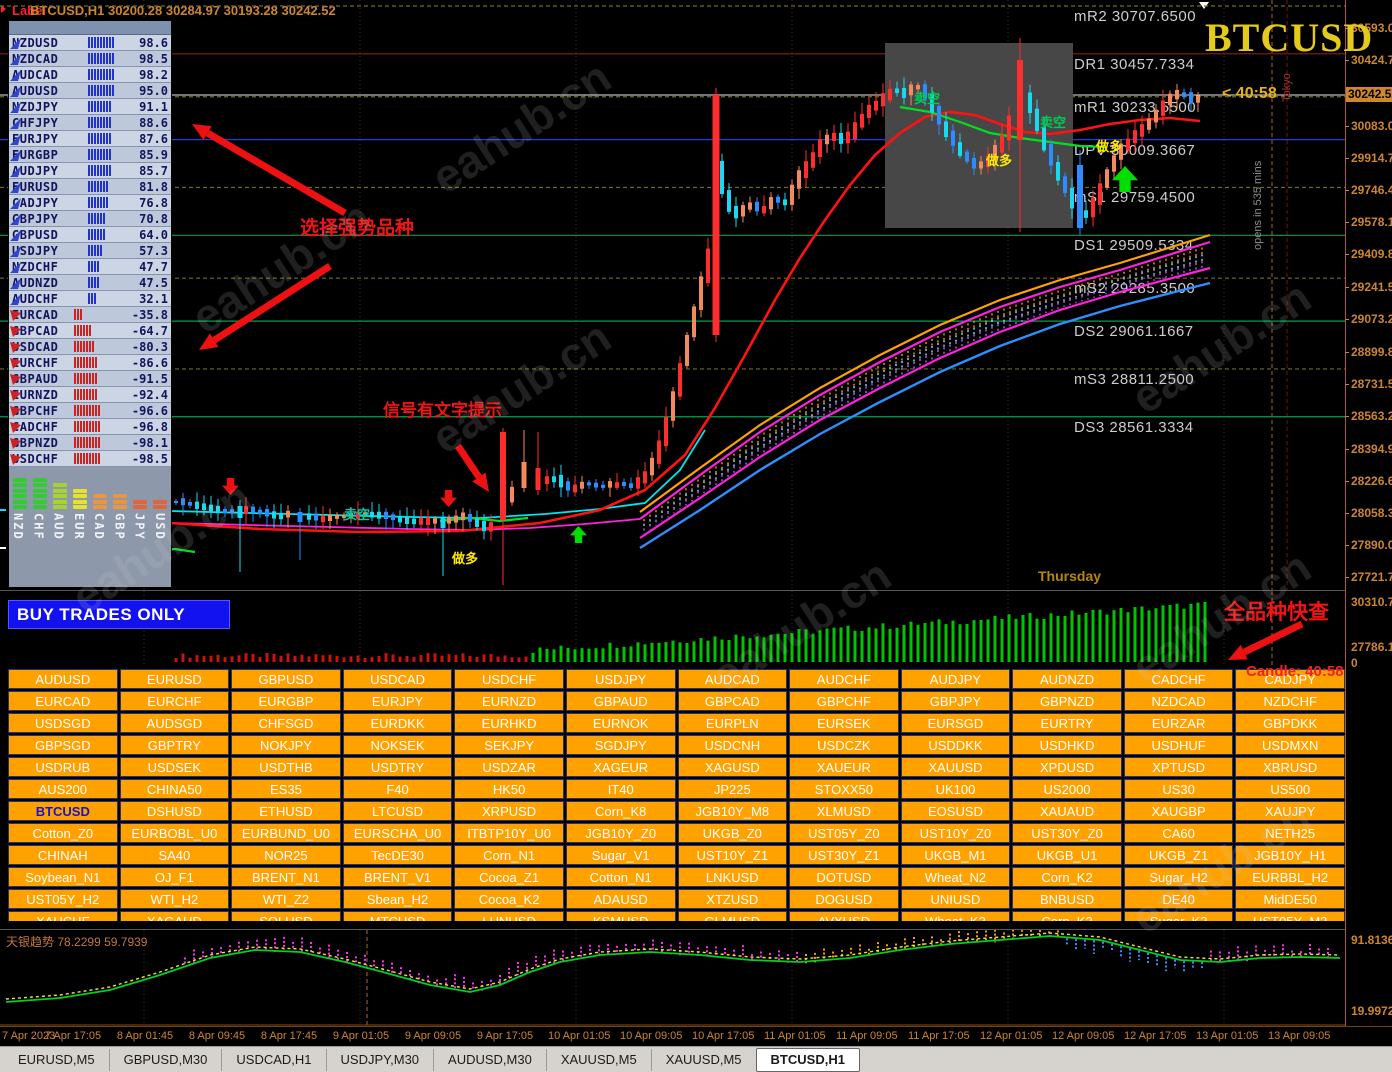 Image resolution: width=1392 pixels, height=1072 pixels. Describe the element at coordinates (509, 789) in the screenshot. I see `symbol-button-HK50: HK50` at that location.